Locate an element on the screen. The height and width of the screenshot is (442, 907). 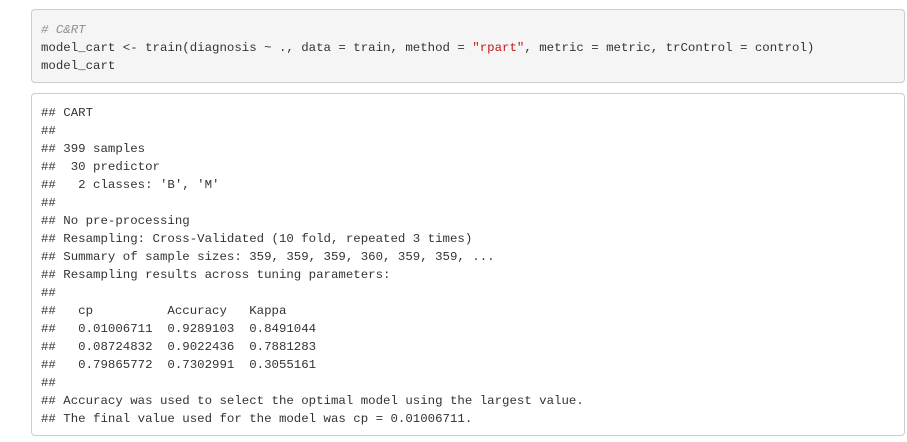
code-line-print: model_cart is located at coordinates (78, 66).